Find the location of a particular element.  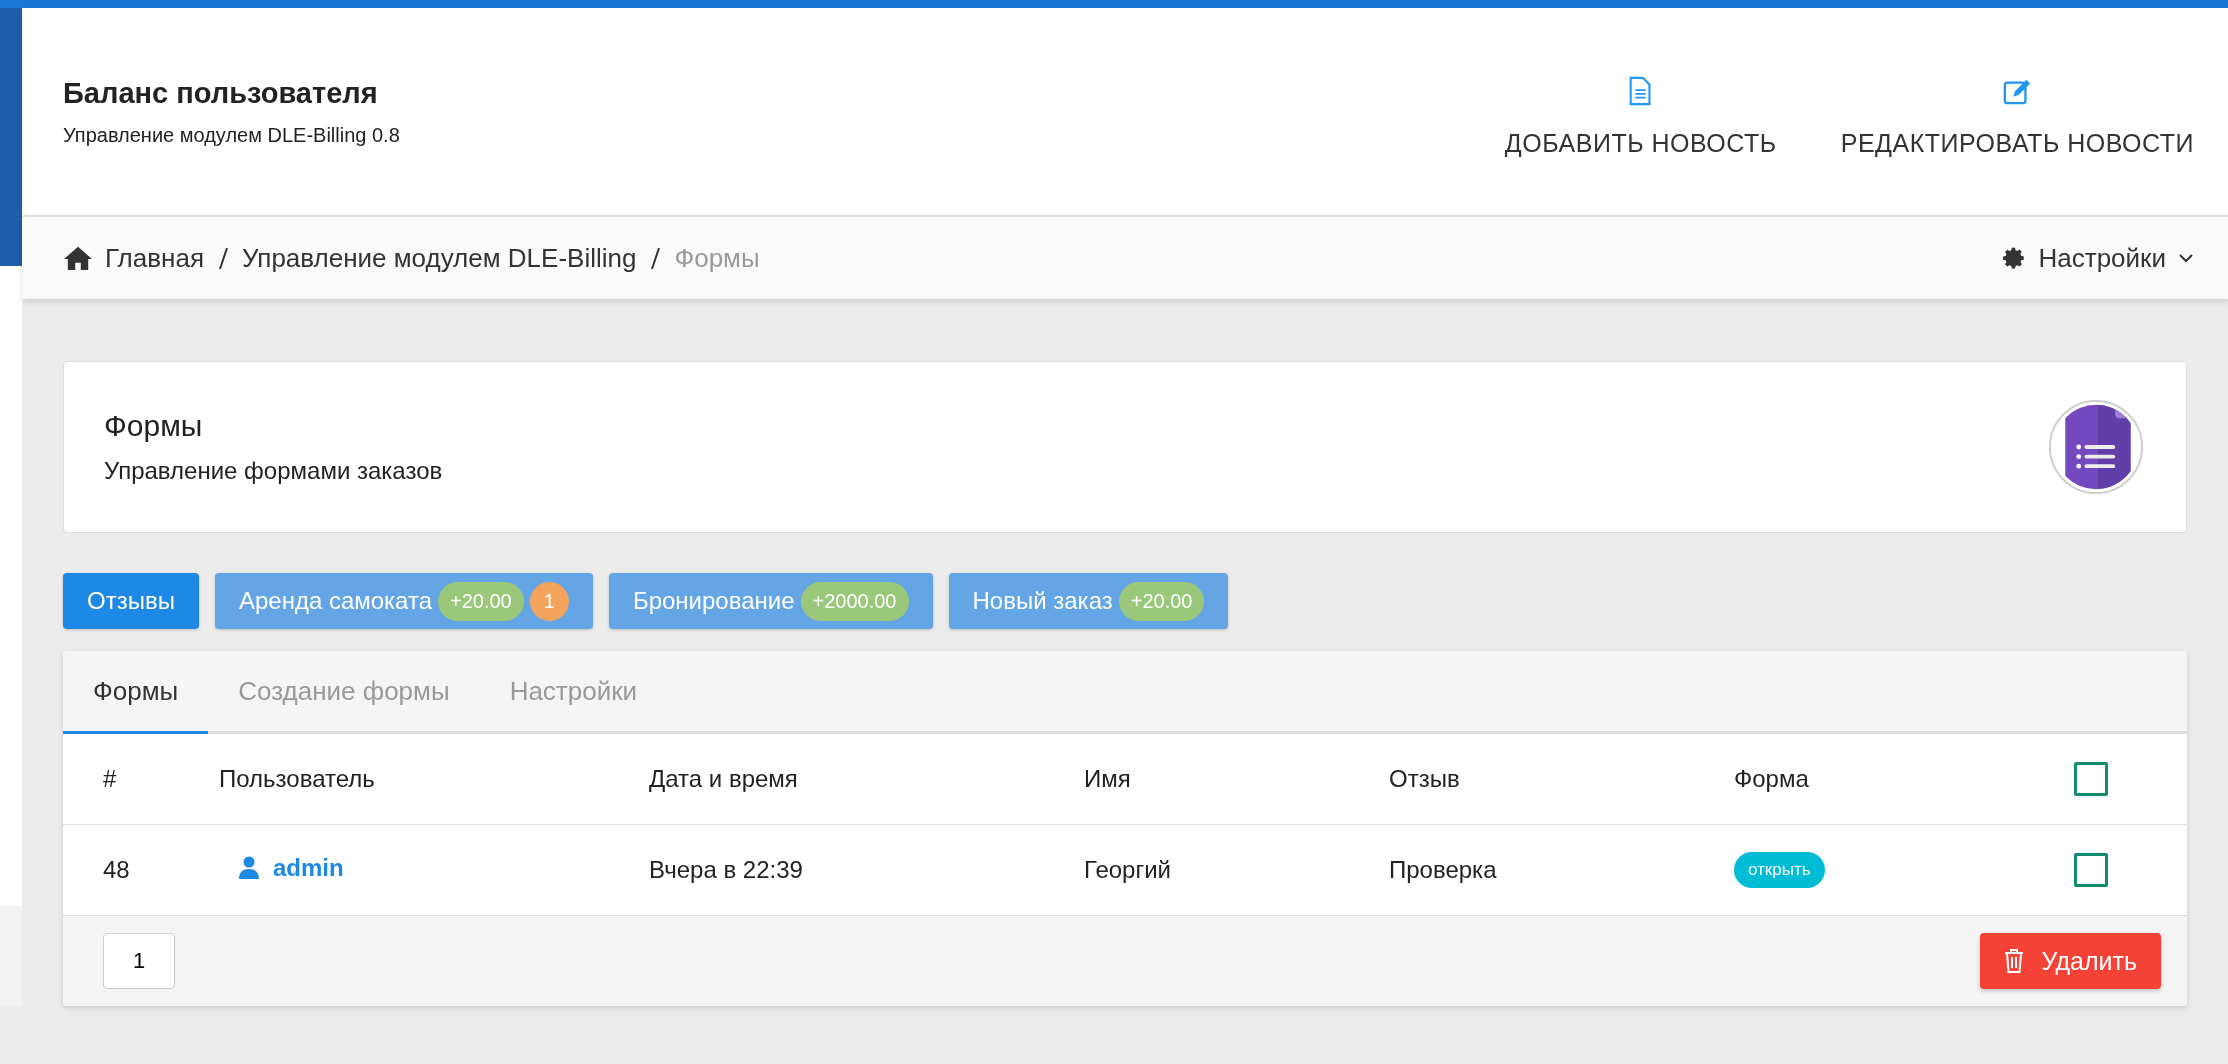

page-button: 1 is located at coordinates (139, 961).